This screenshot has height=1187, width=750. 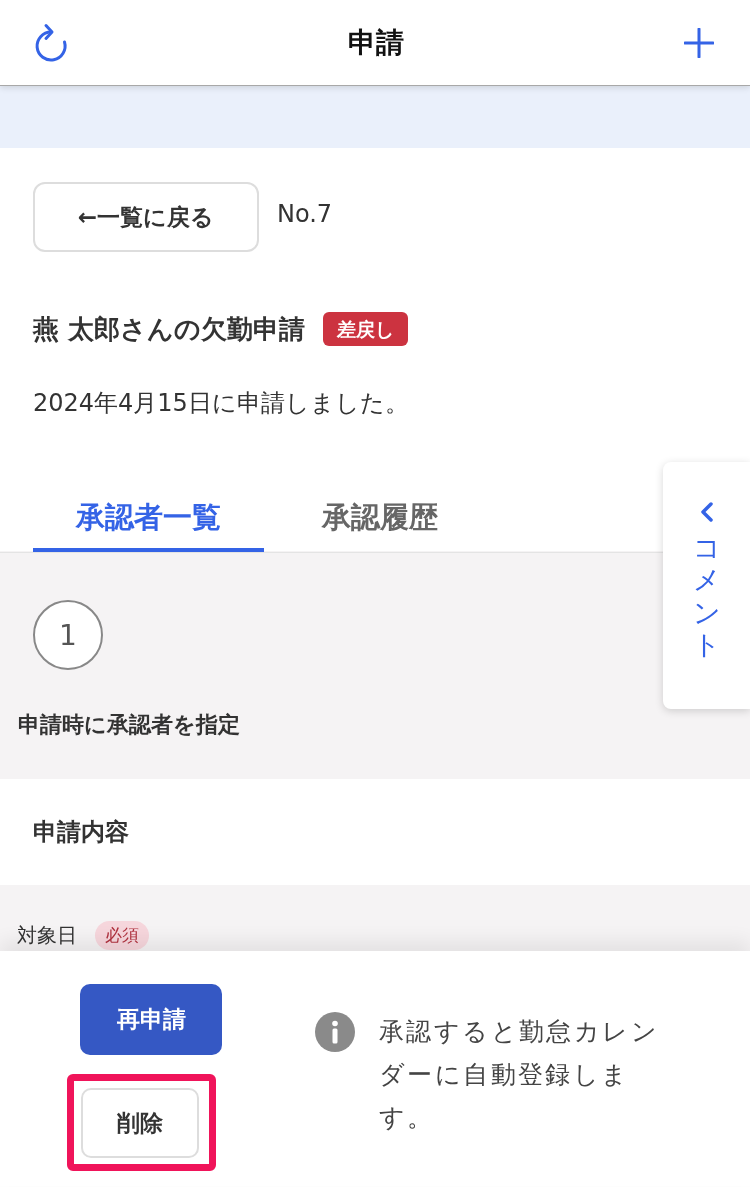 I want to click on step-description: 申請時に承認者を指定, so click(x=129, y=725).